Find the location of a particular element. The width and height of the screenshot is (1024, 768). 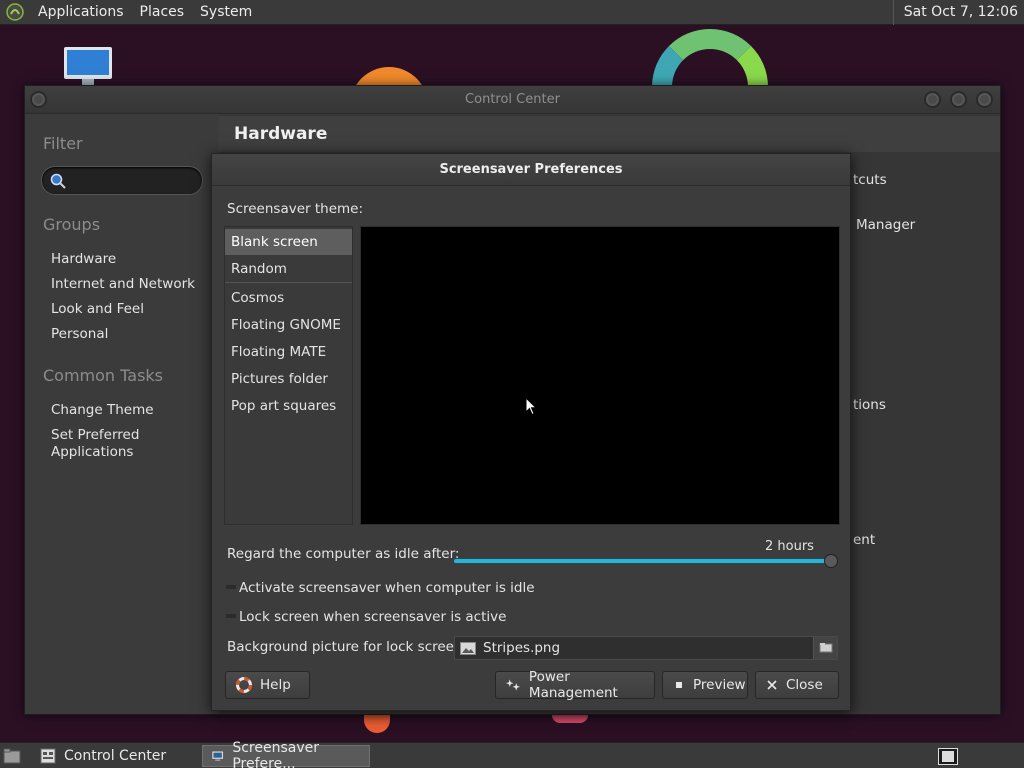

preview-label: Preview is located at coordinates (719, 685).